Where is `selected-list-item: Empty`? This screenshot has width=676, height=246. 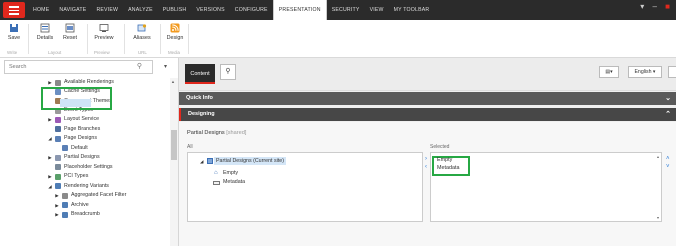 selected-list-item: Empty is located at coordinates (444, 160).